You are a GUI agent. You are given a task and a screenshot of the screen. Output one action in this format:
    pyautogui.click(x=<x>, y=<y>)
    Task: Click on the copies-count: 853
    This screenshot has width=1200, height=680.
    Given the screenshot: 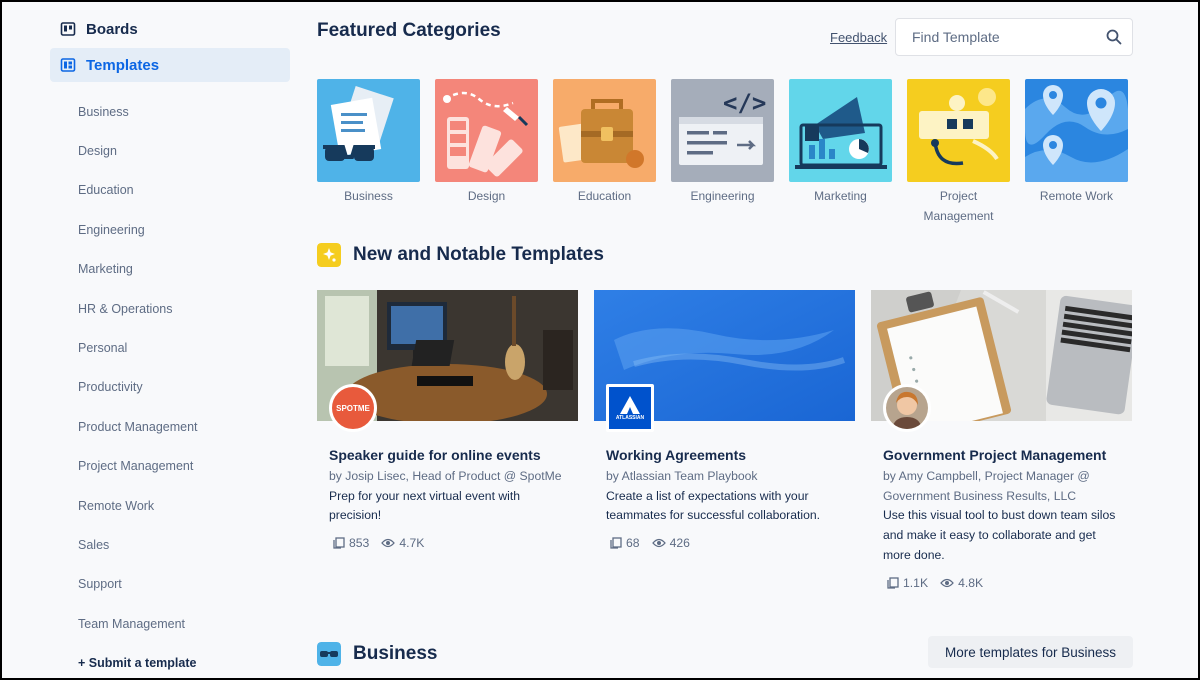 What is the action you would take?
    pyautogui.click(x=359, y=543)
    